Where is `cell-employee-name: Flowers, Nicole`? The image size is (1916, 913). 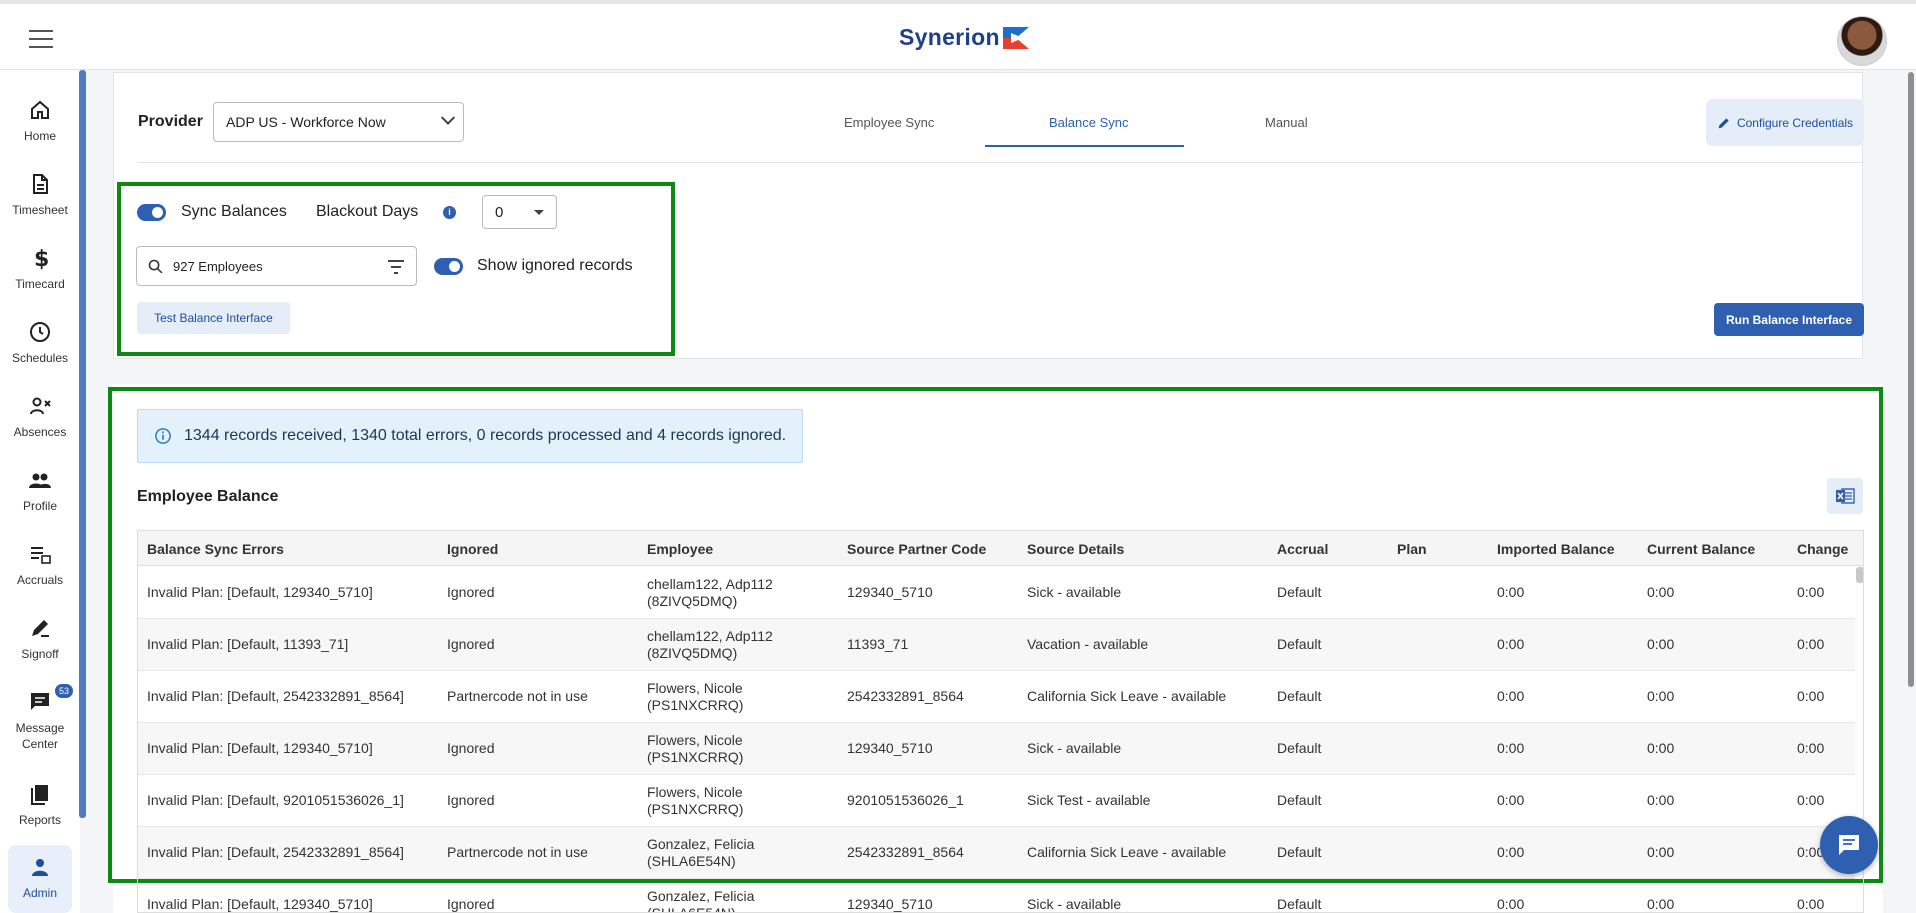 cell-employee-name: Flowers, Nicole is located at coordinates (695, 688).